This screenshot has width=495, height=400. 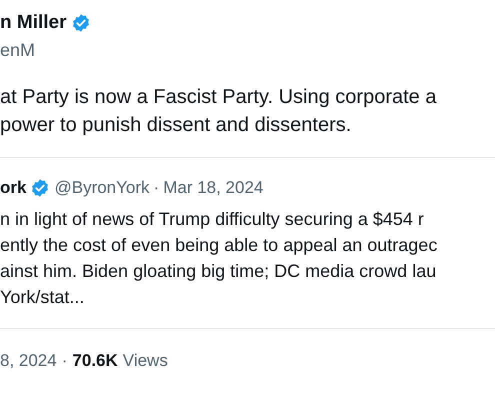 I want to click on quoted-date: Mar 18, 2024, so click(x=213, y=188).